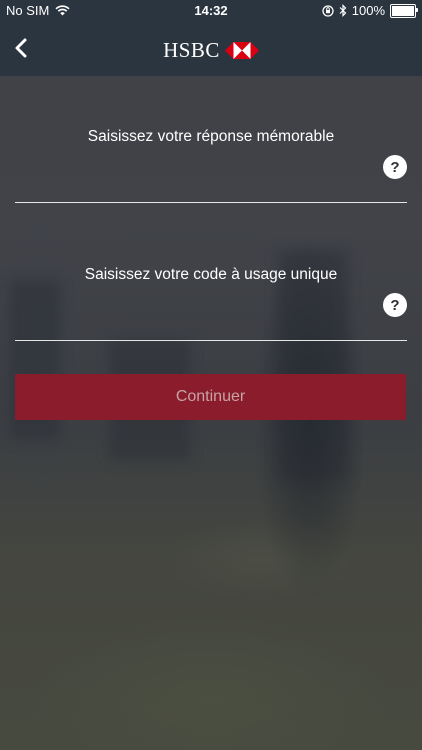 This screenshot has width=422, height=750. What do you see at coordinates (211, 325) in the screenshot?
I see `one-time-code-input` at bounding box center [211, 325].